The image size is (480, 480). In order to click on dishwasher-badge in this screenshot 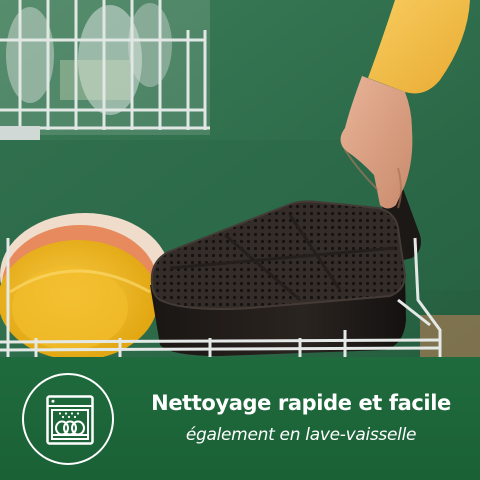, I will do `click(68, 419)`.